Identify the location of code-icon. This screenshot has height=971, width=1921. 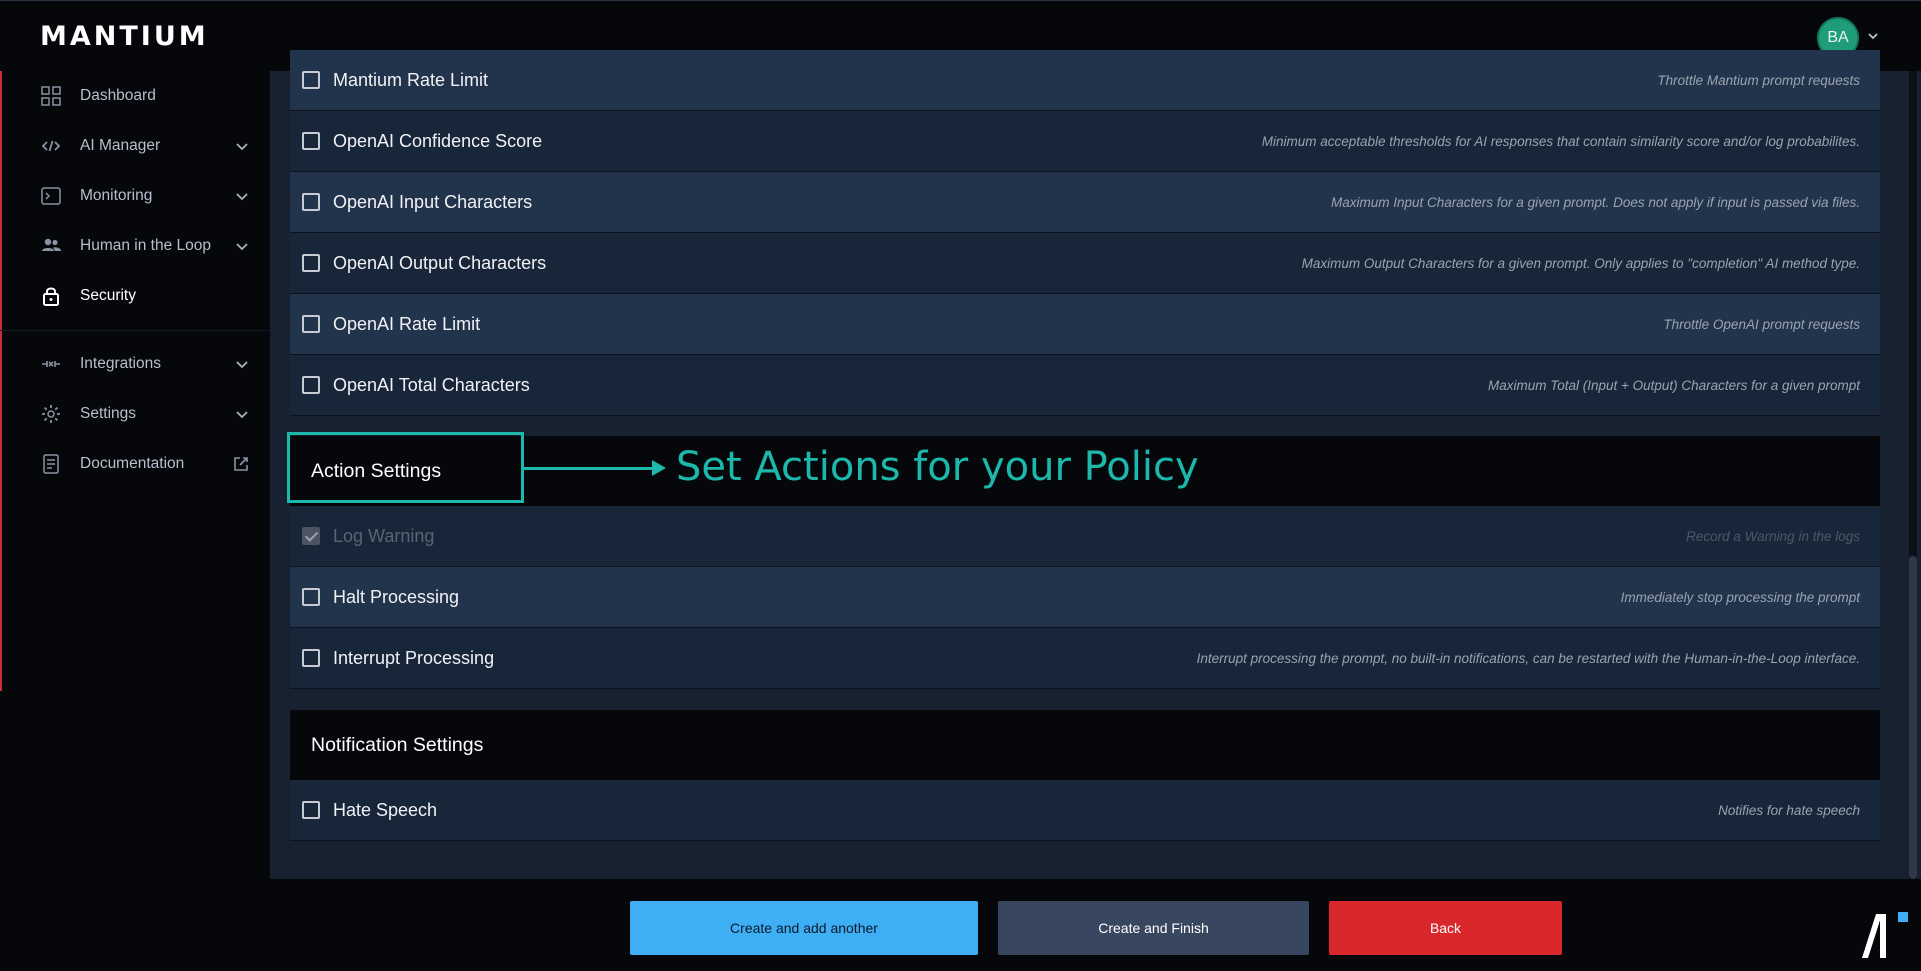
(51, 146).